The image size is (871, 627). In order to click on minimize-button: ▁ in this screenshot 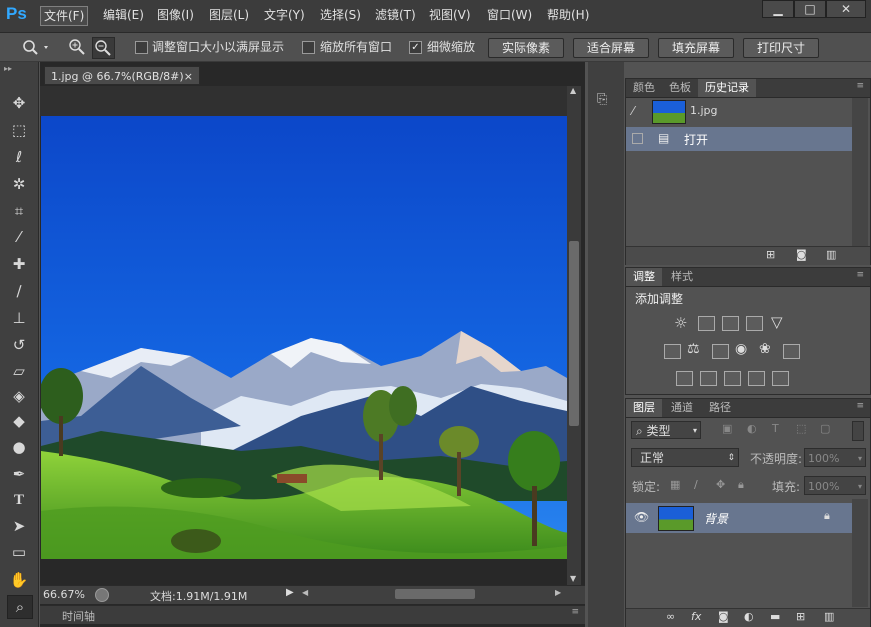, I will do `click(778, 9)`.